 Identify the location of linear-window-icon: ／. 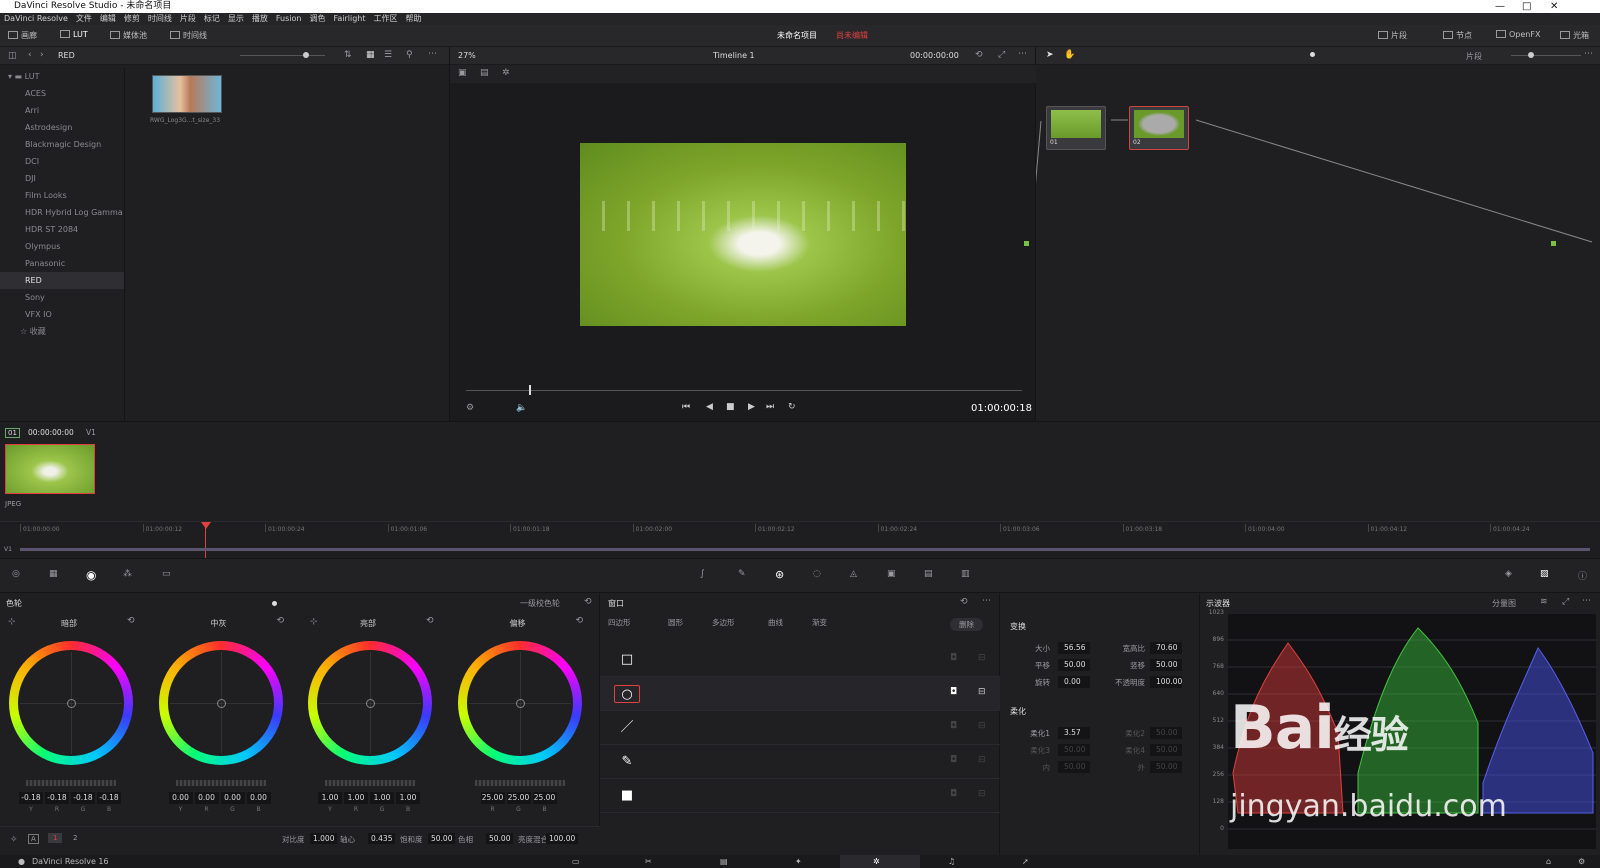
(627, 728).